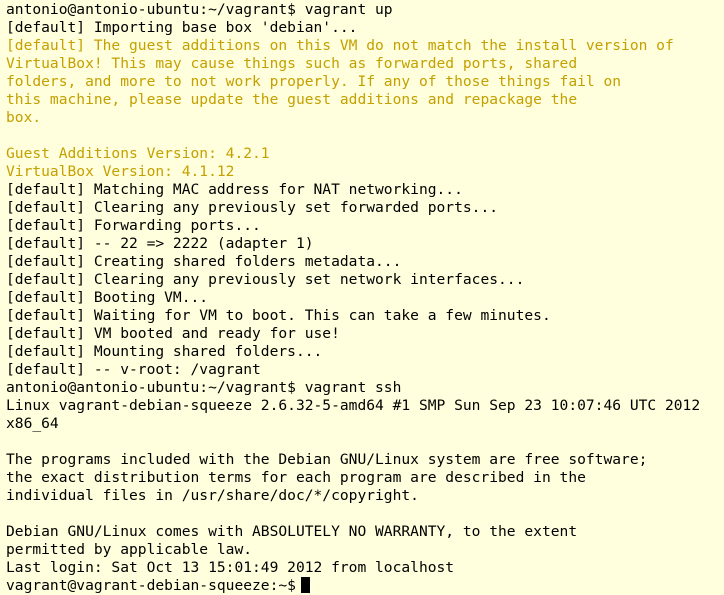 The height and width of the screenshot is (595, 724). What do you see at coordinates (151, 585) in the screenshot?
I see `shell-prompt: vagrant@vagrant-debian-squeeze:~$` at bounding box center [151, 585].